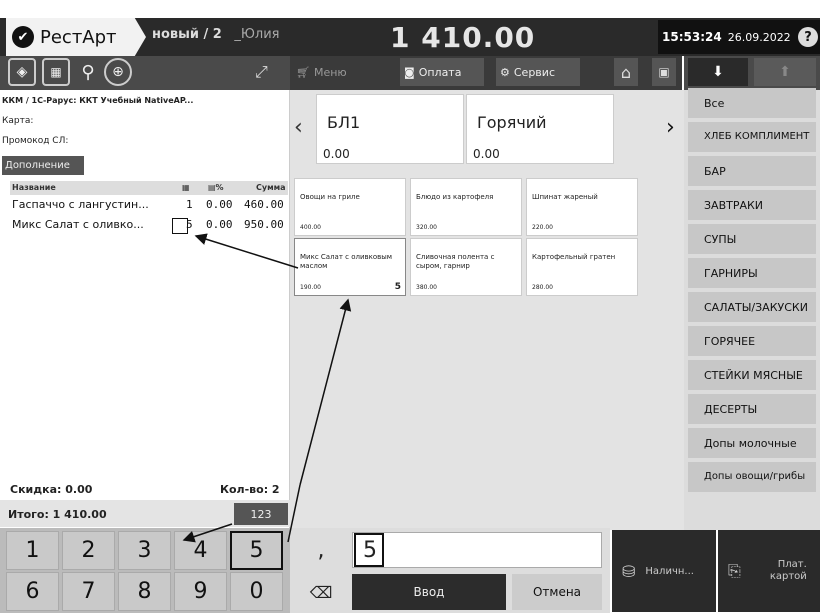  I want to click on cart-icon: 🛒︎, so click(303, 72).